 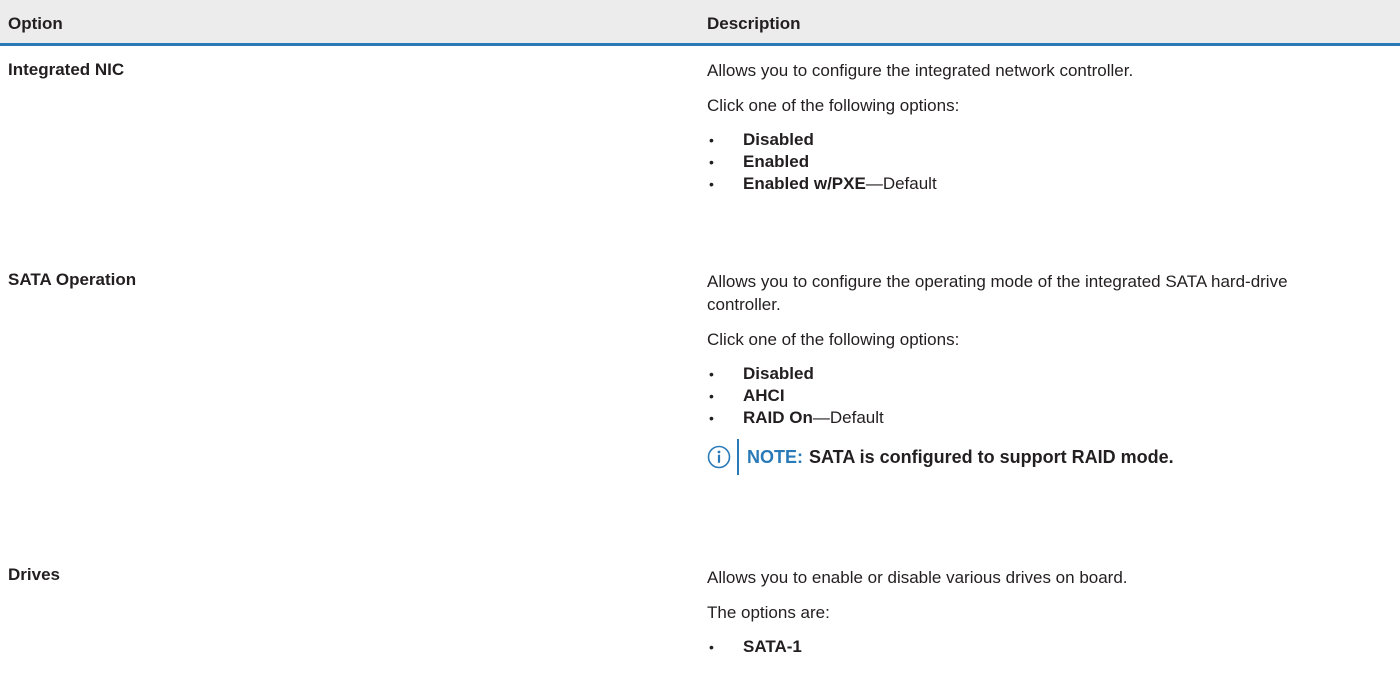 What do you see at coordinates (35, 23) in the screenshot?
I see `header-option: Option` at bounding box center [35, 23].